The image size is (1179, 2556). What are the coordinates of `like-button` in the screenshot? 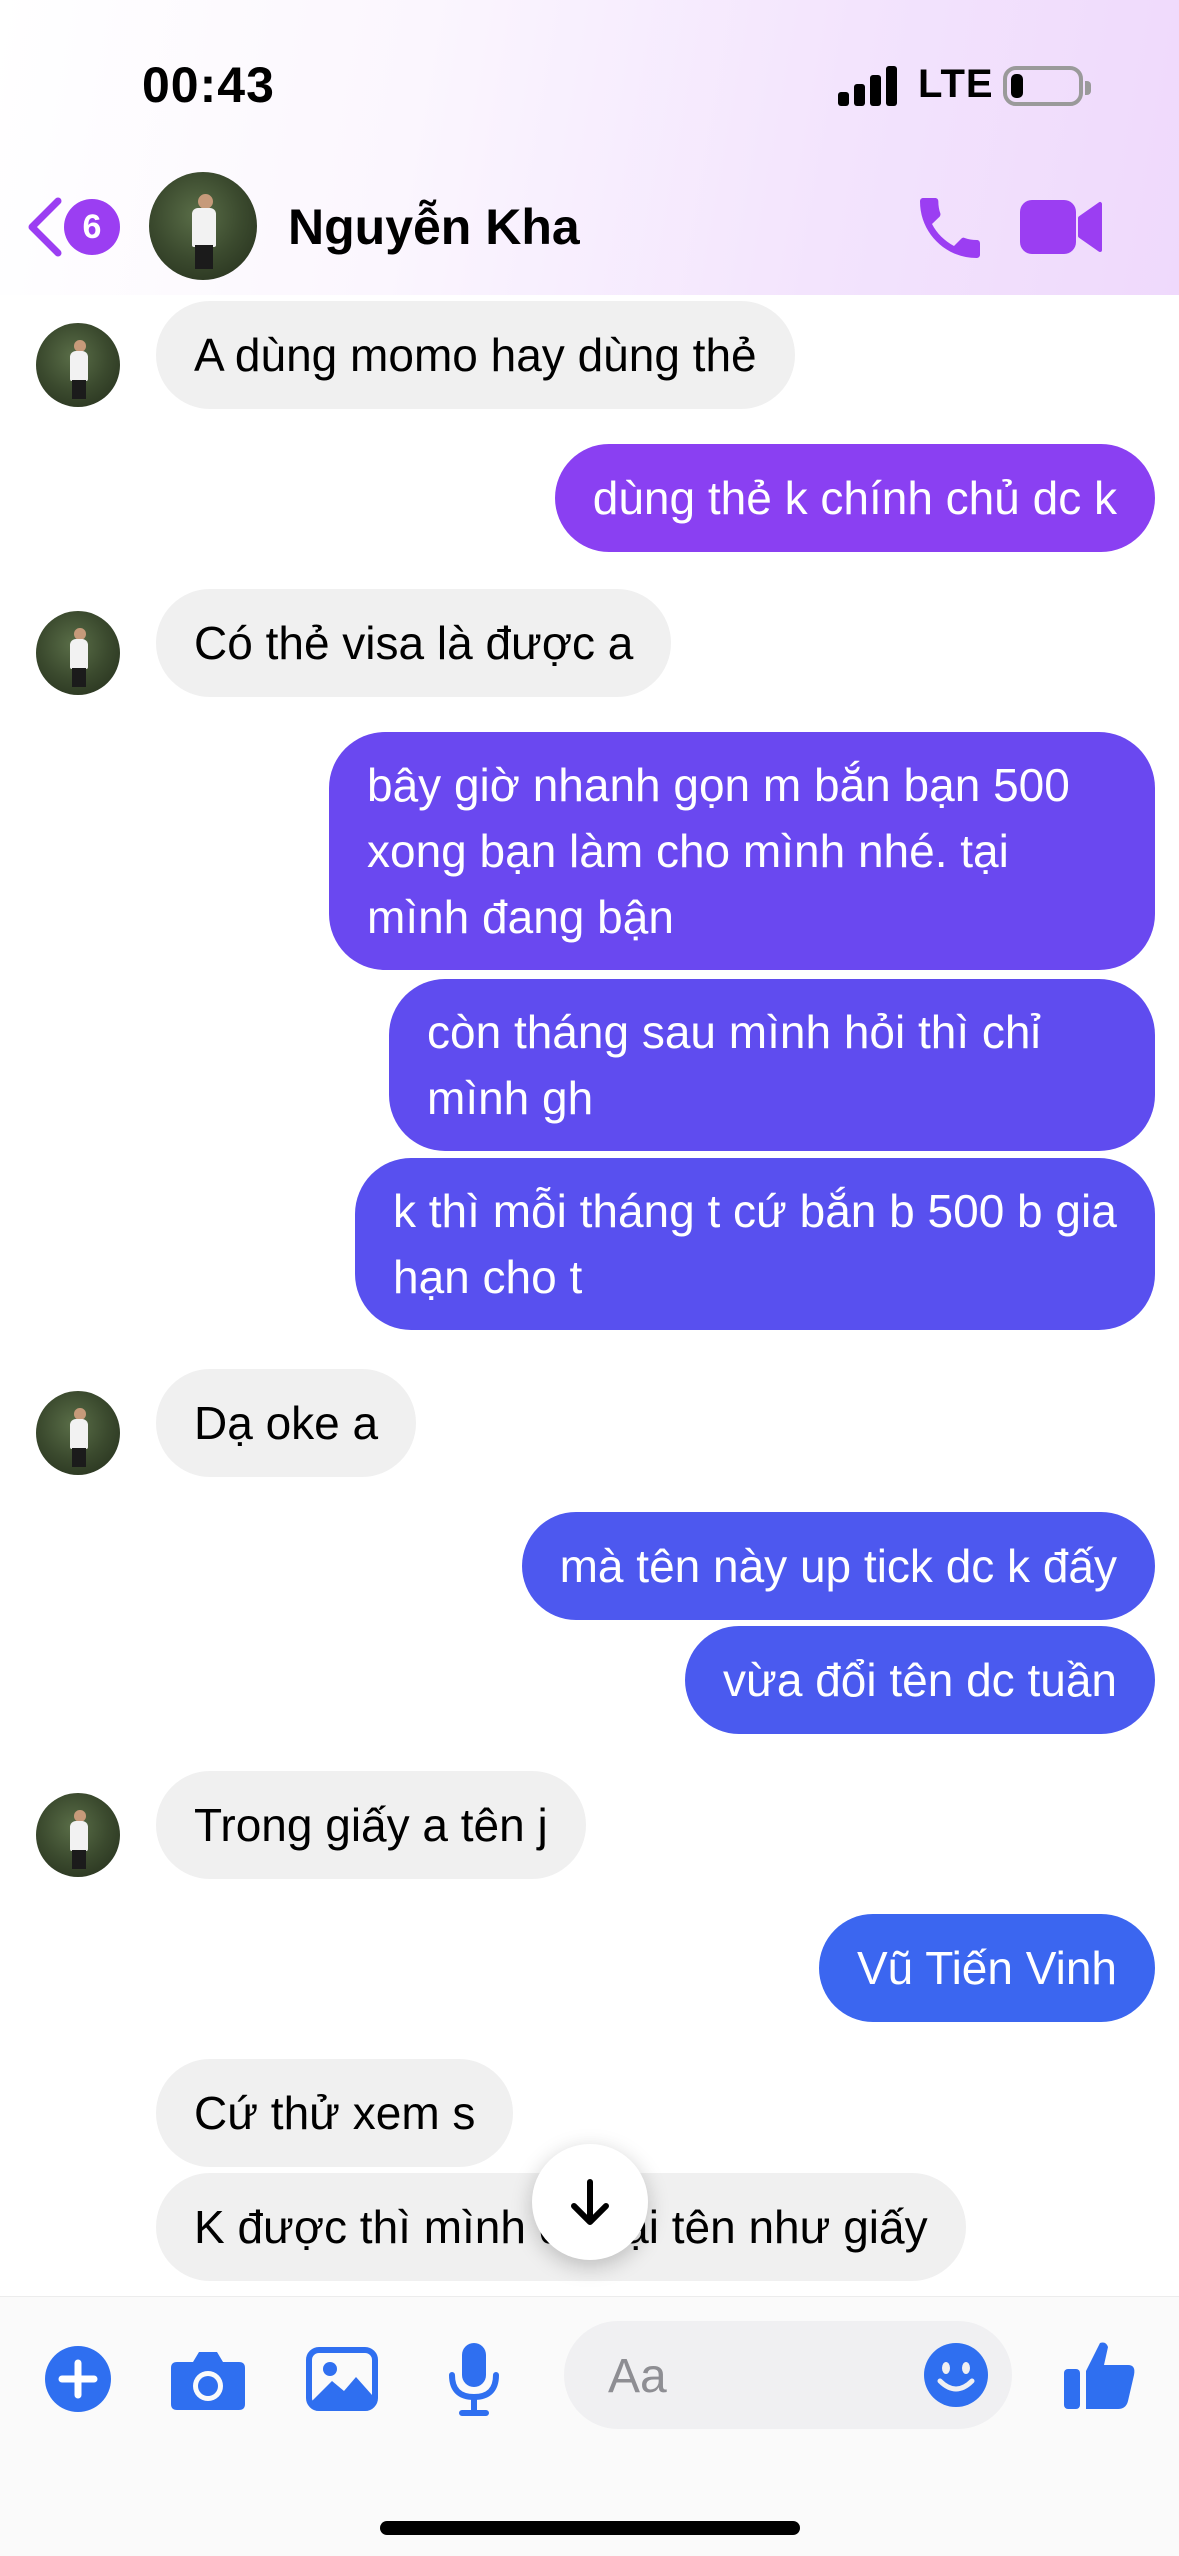 It's located at (1100, 2375).